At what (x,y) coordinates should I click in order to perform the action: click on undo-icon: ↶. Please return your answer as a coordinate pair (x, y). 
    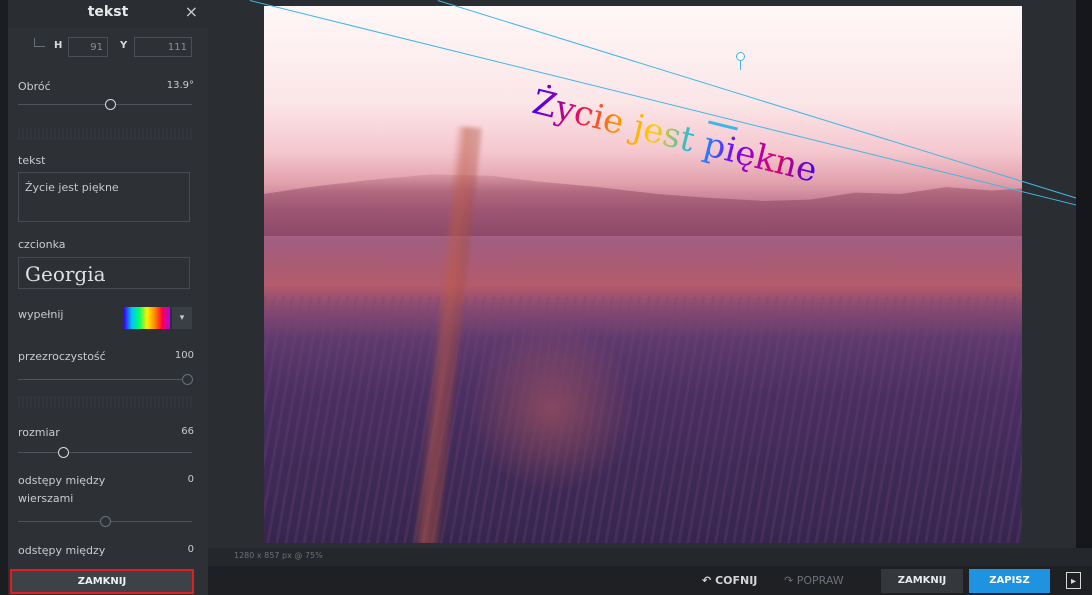
    Looking at the image, I should click on (707, 580).